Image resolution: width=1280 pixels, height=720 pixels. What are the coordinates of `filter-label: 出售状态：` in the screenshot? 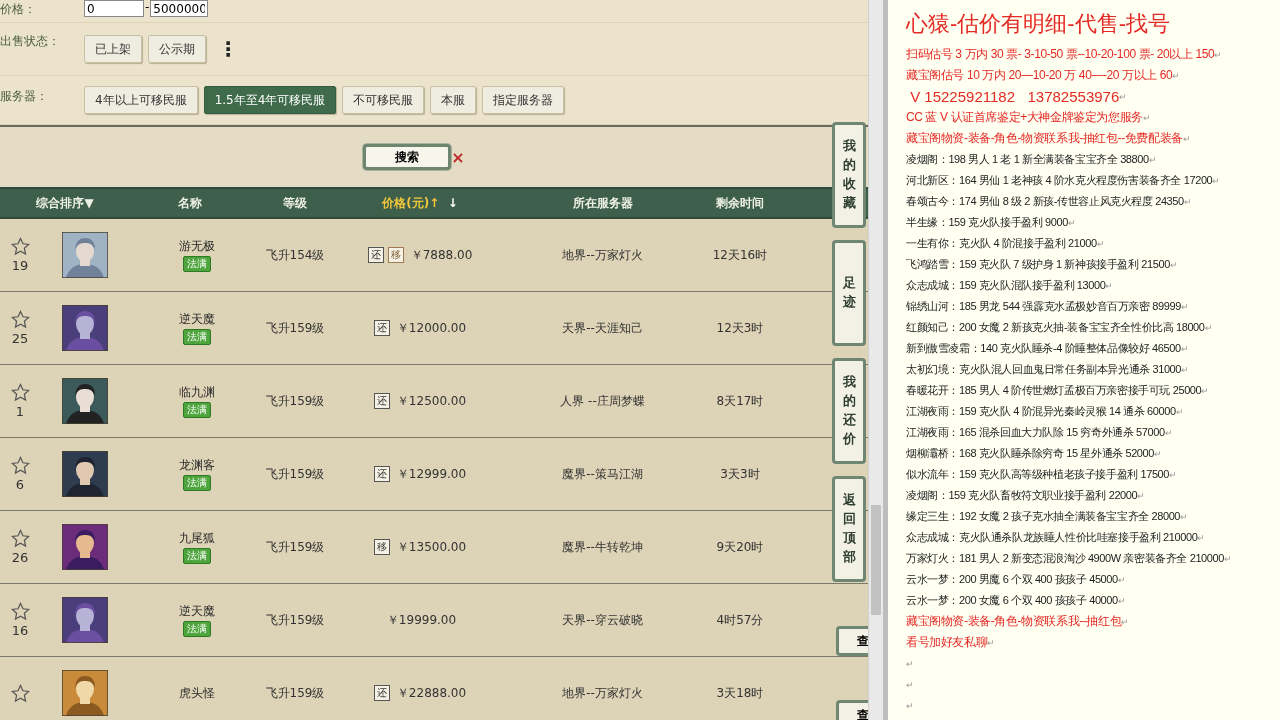 It's located at (30, 41).